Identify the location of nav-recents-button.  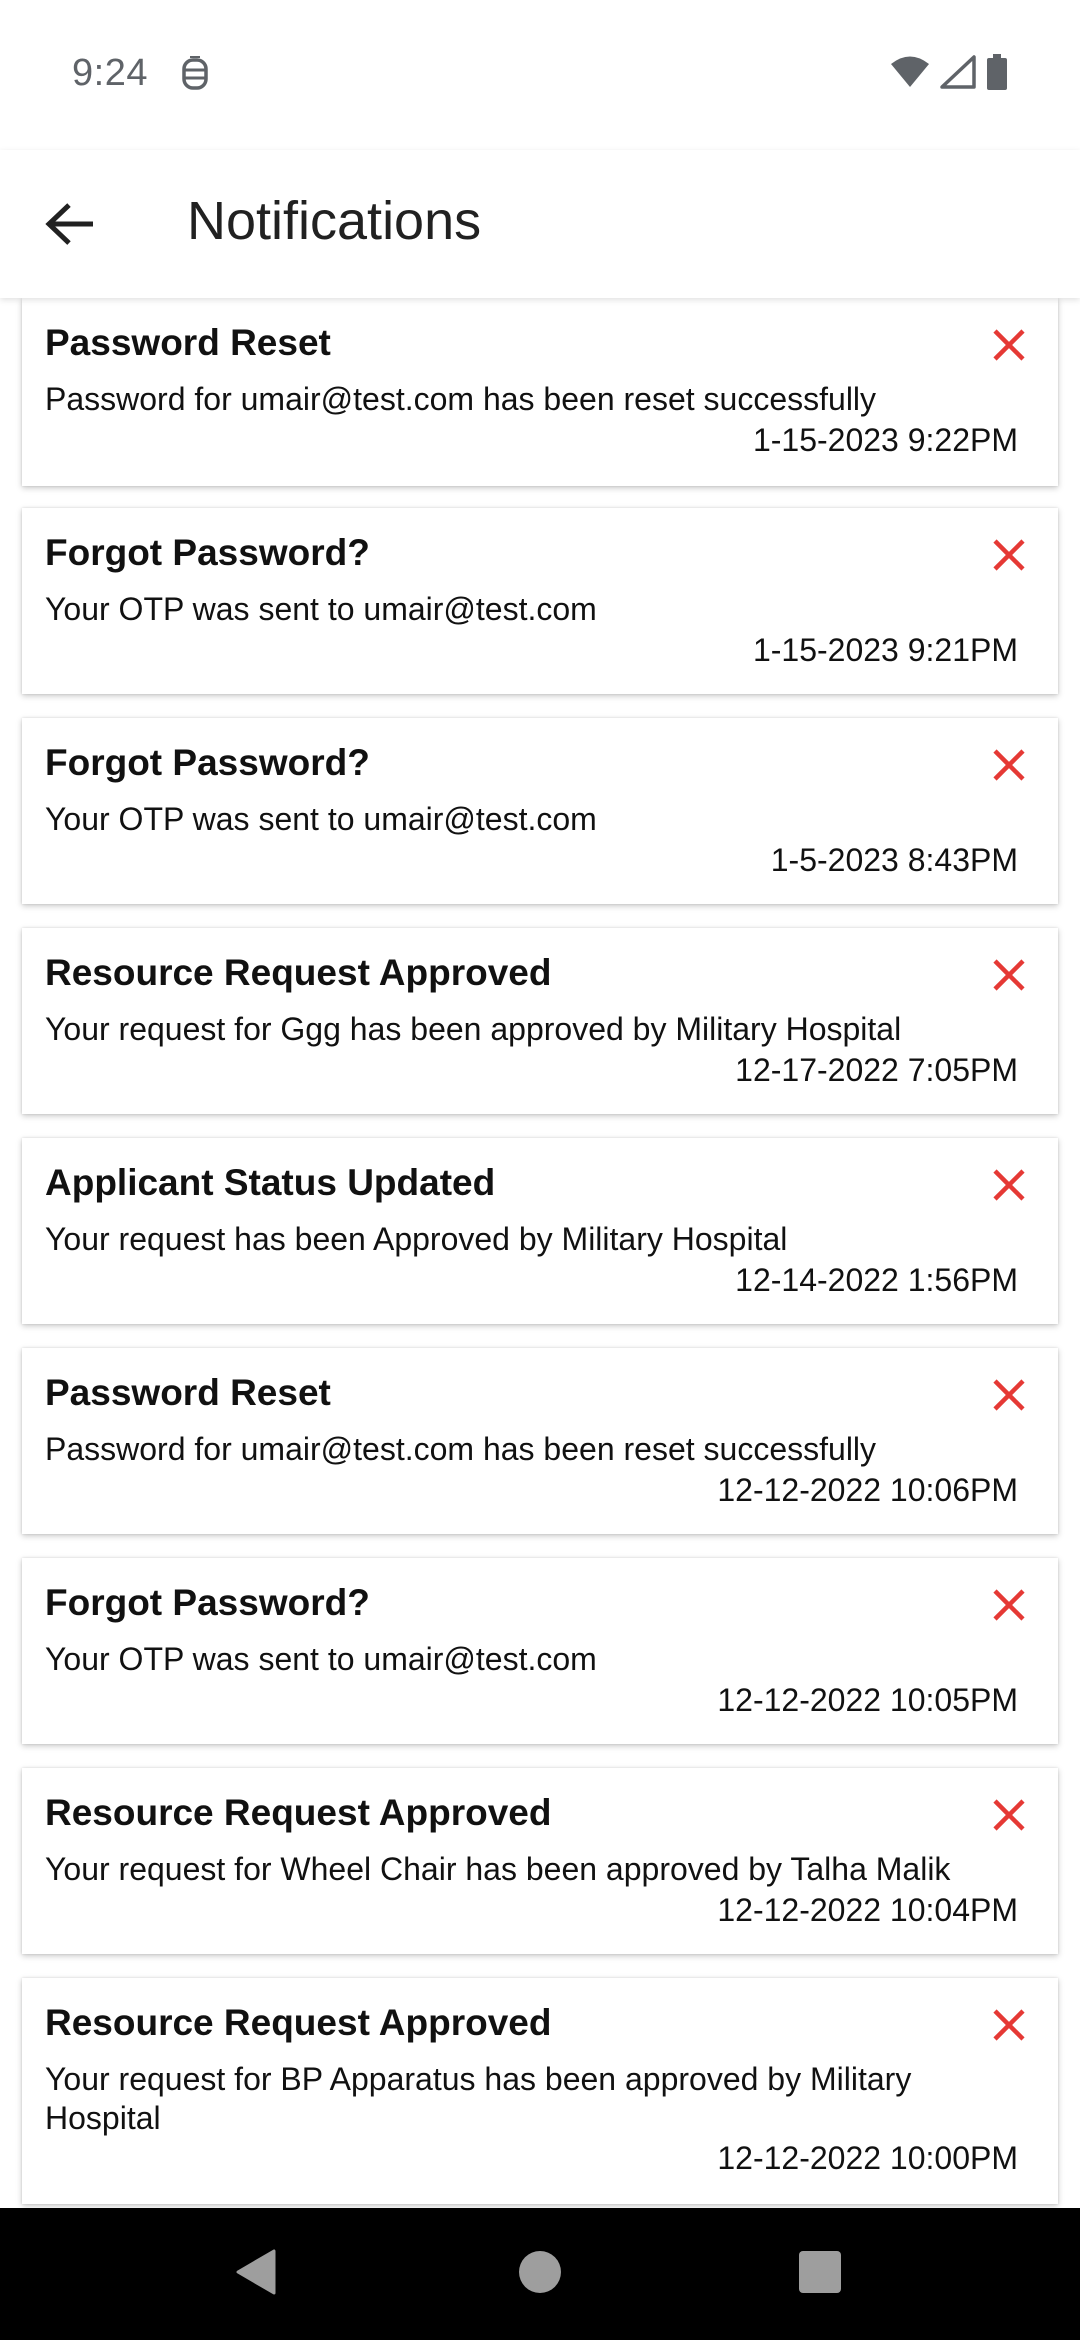
(820, 2274).